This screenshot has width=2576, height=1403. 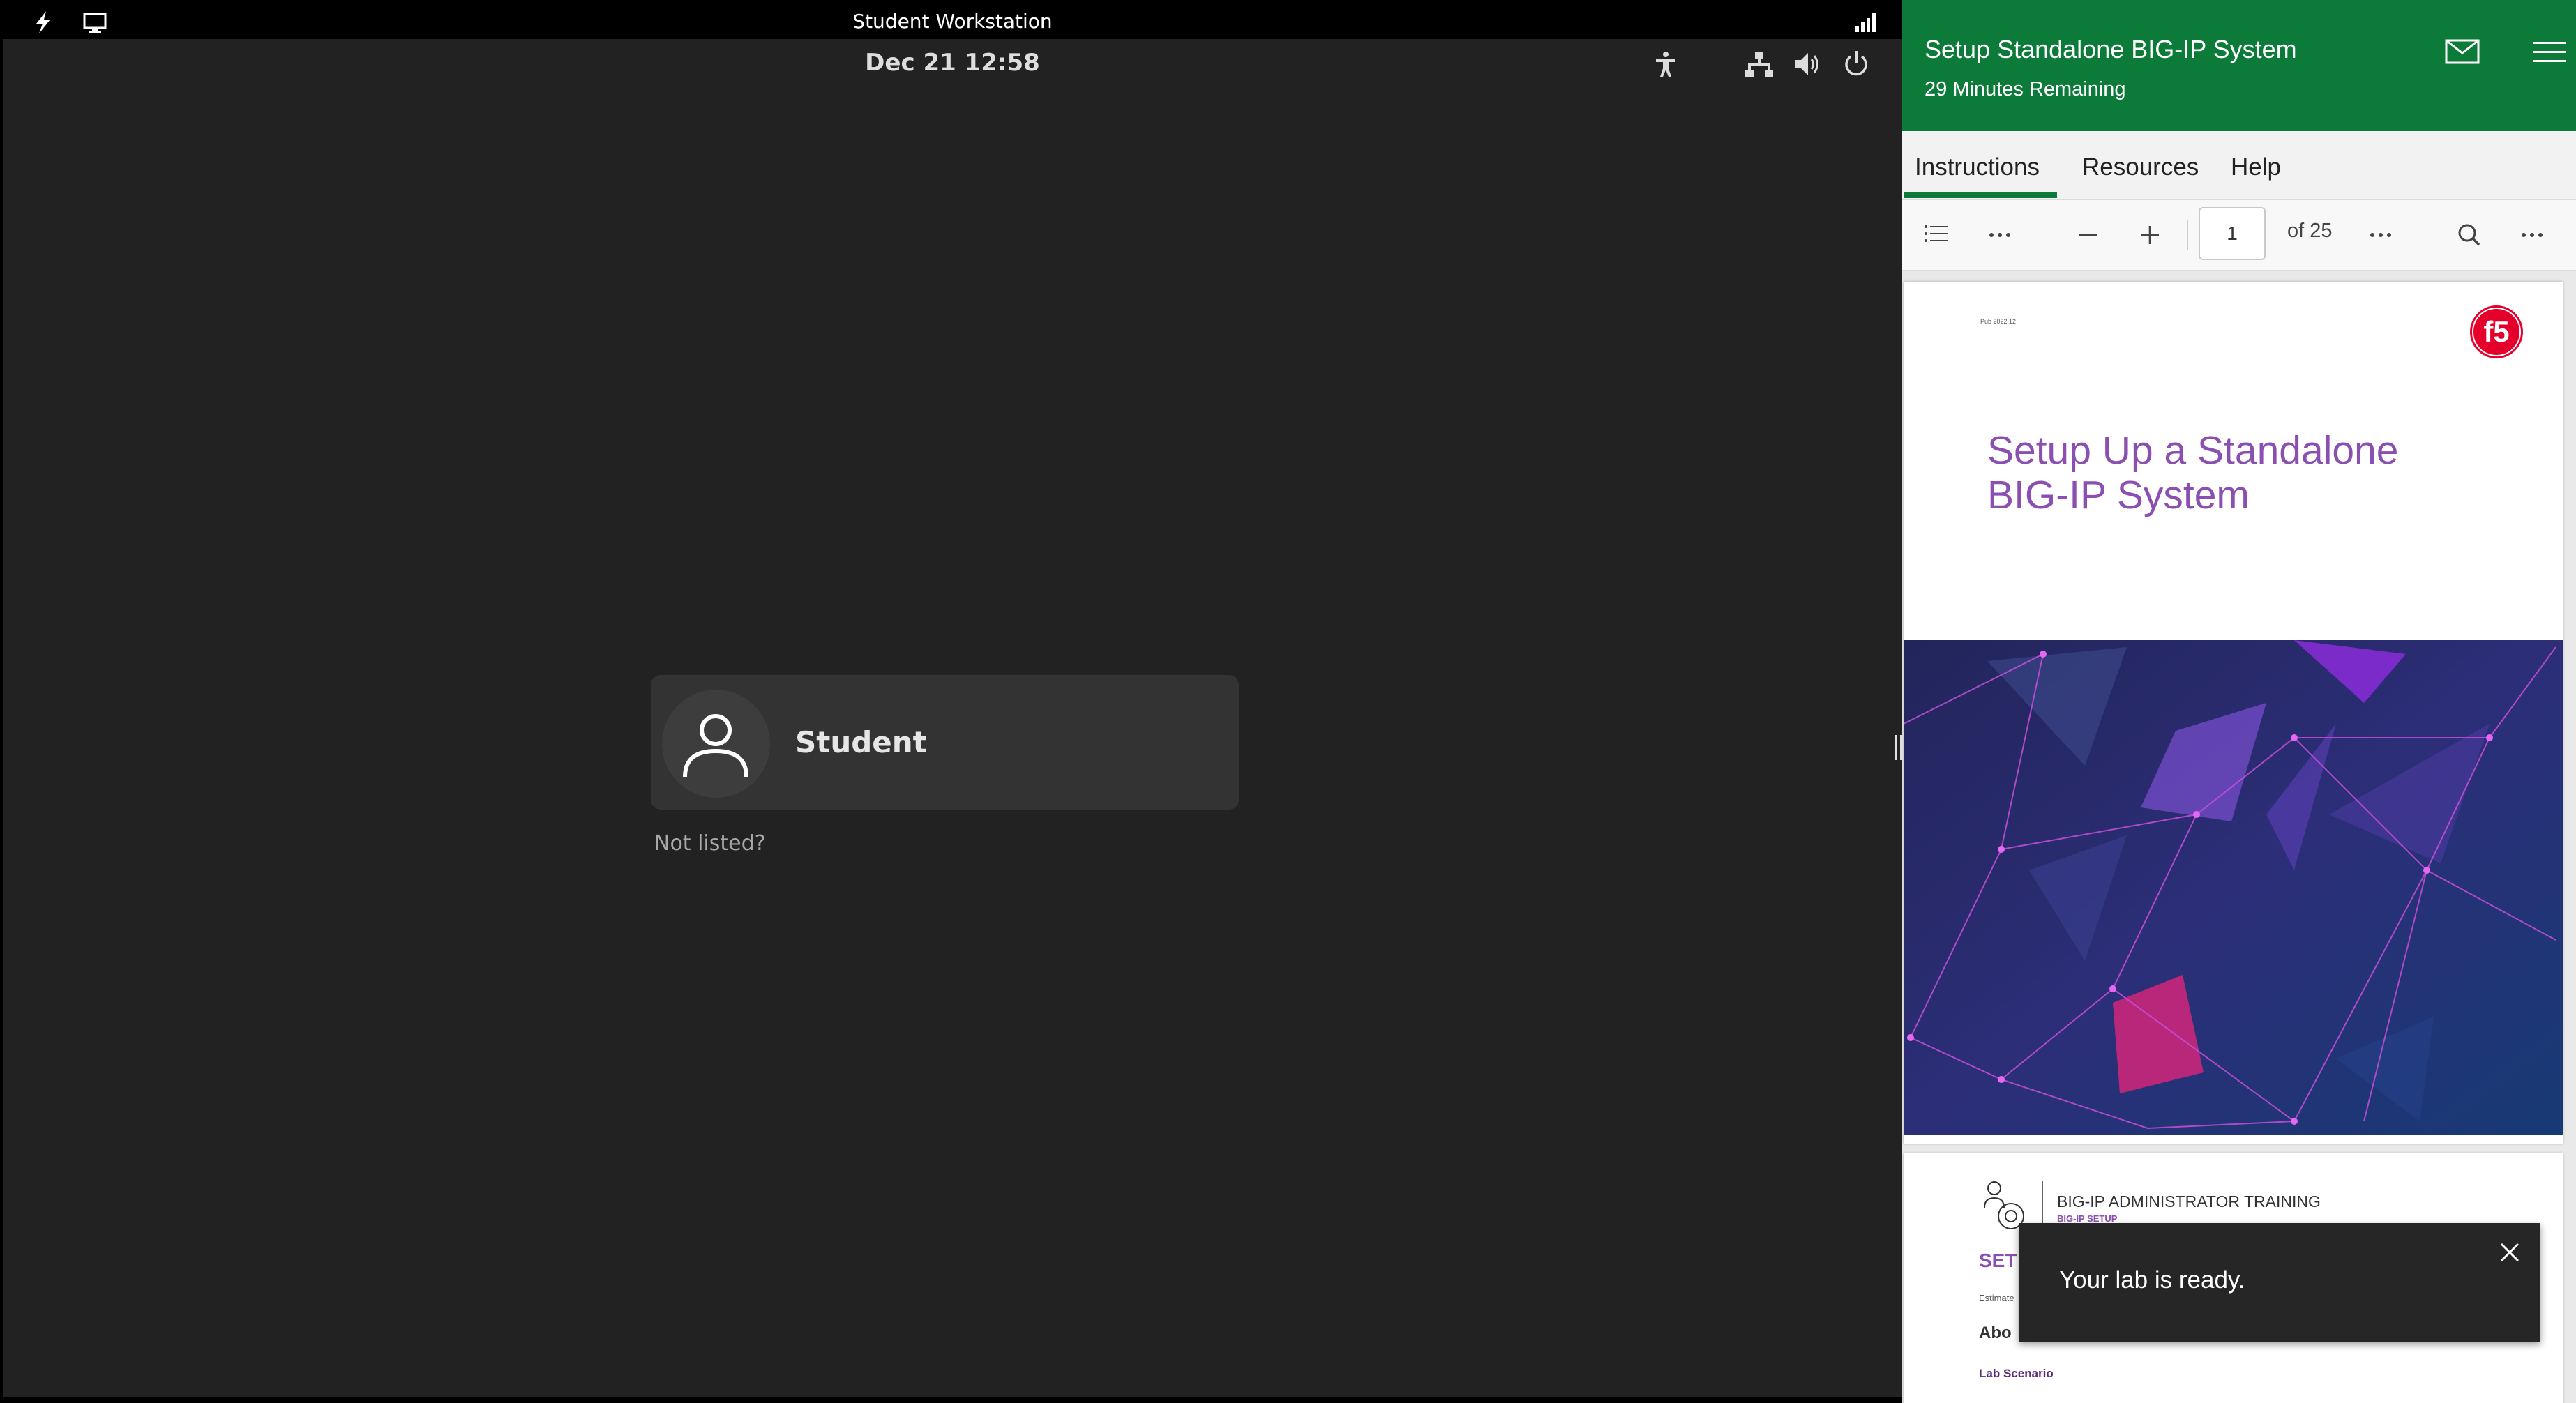 I want to click on avatar, so click(x=716, y=744).